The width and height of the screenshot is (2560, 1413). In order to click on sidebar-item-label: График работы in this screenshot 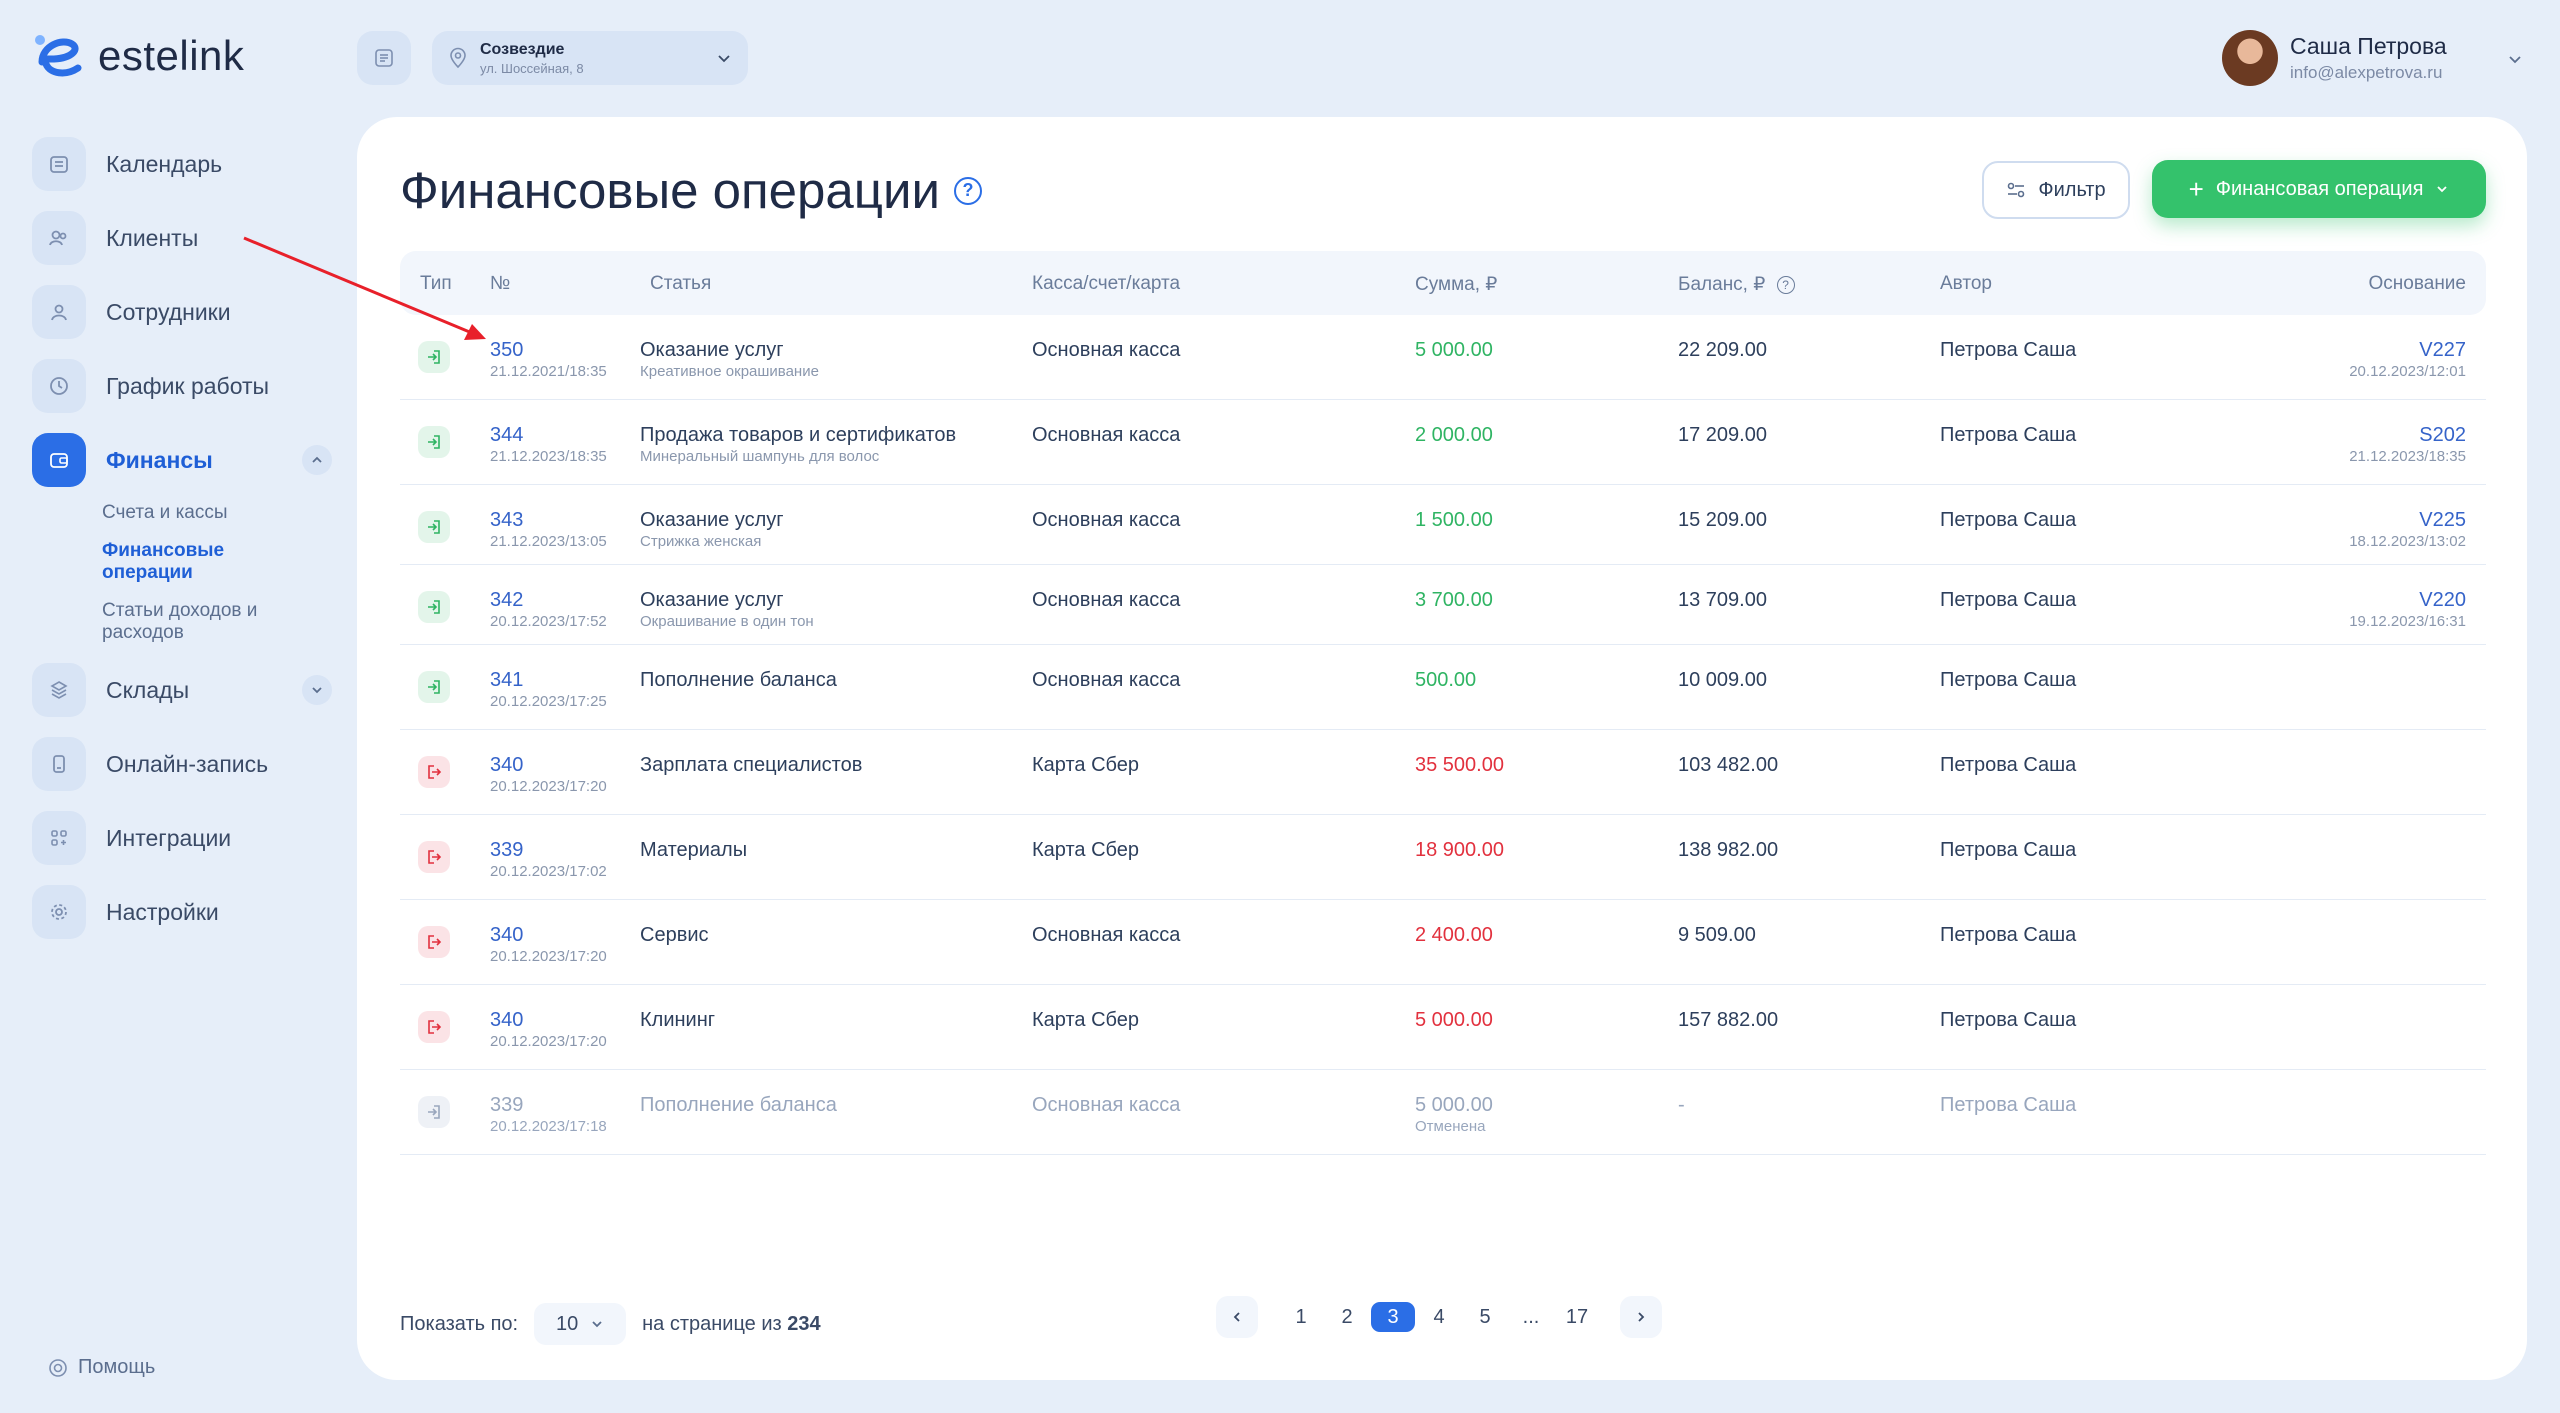, I will do `click(188, 385)`.